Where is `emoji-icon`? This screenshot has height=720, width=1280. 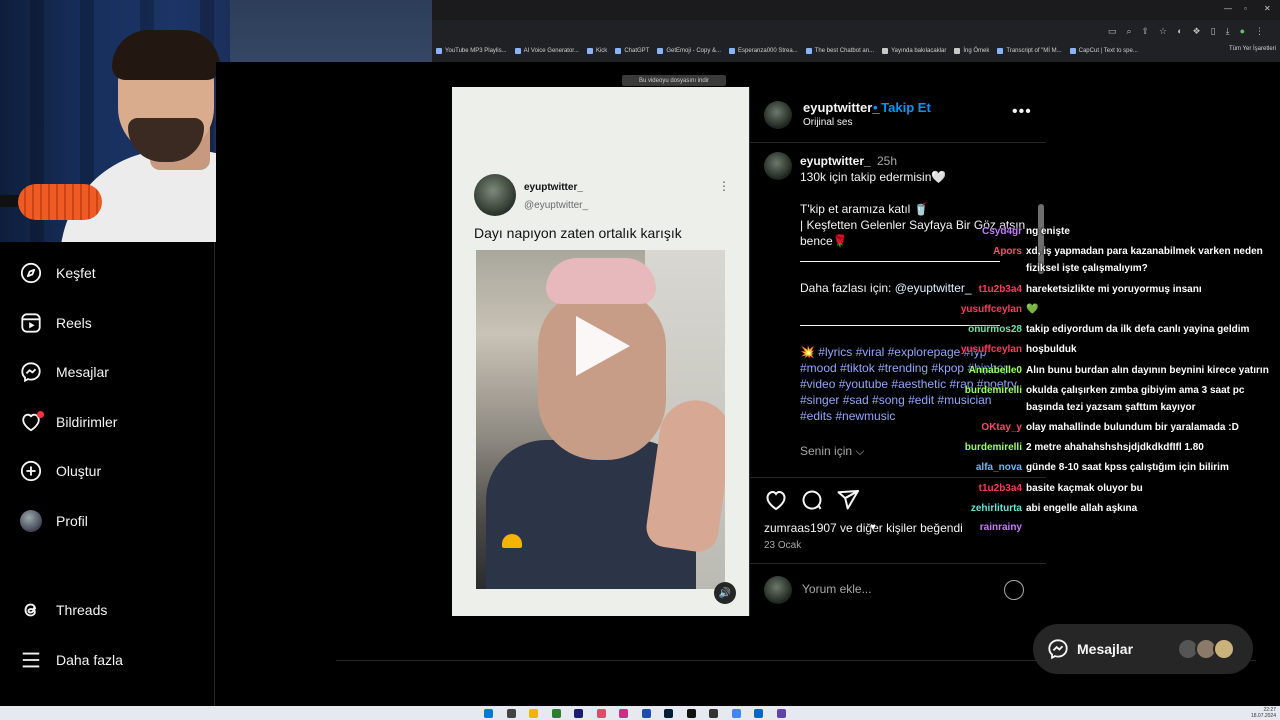
emoji-icon is located at coordinates (1014, 590).